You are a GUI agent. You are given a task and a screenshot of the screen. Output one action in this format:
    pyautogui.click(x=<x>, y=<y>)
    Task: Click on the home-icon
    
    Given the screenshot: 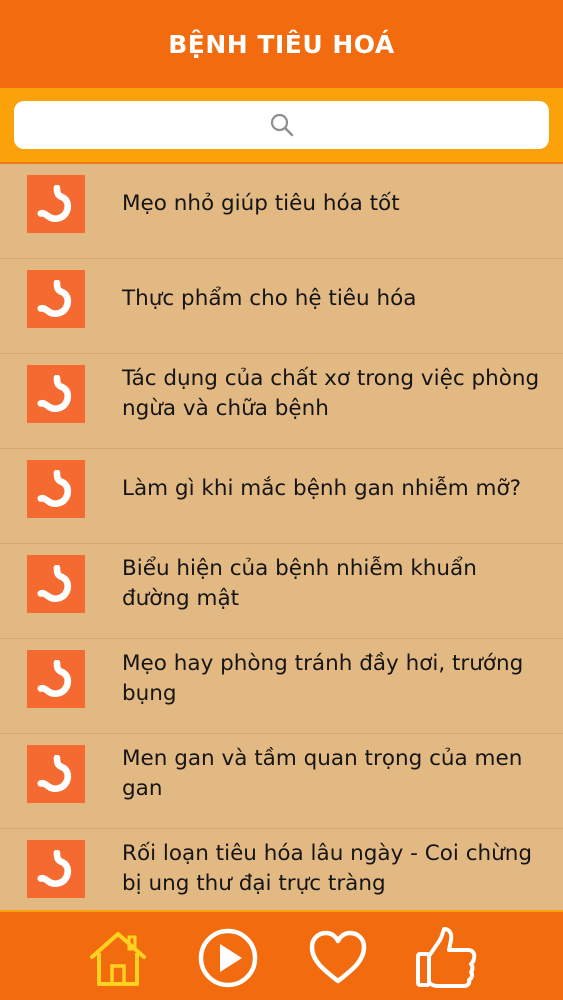 What is the action you would take?
    pyautogui.click(x=118, y=959)
    